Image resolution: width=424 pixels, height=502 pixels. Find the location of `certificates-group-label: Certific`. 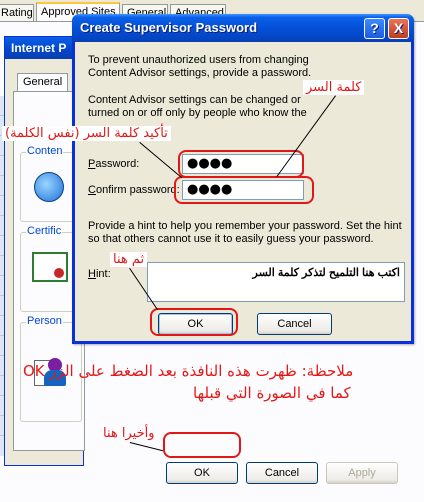

certificates-group-label: Certific is located at coordinates (44, 231).